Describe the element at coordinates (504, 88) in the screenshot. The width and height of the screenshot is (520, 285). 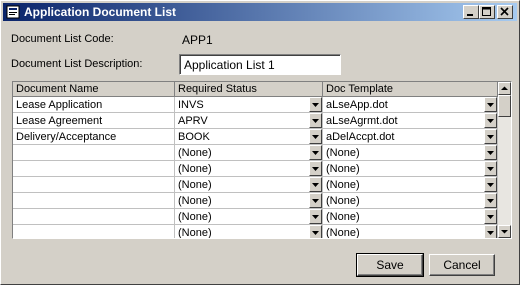
I see `scroll-up-button` at that location.